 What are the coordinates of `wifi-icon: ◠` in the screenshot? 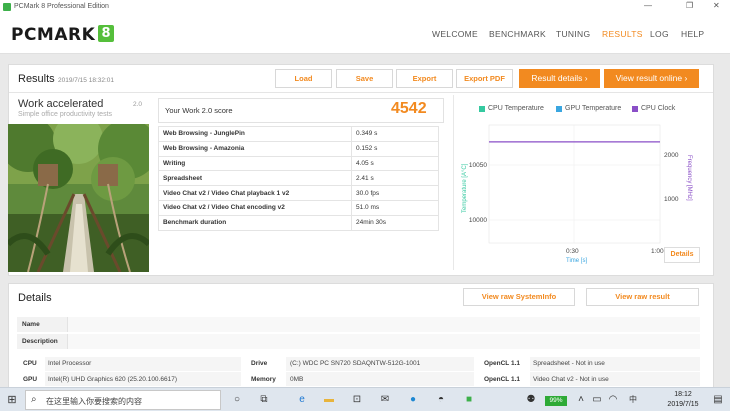 It's located at (613, 400).